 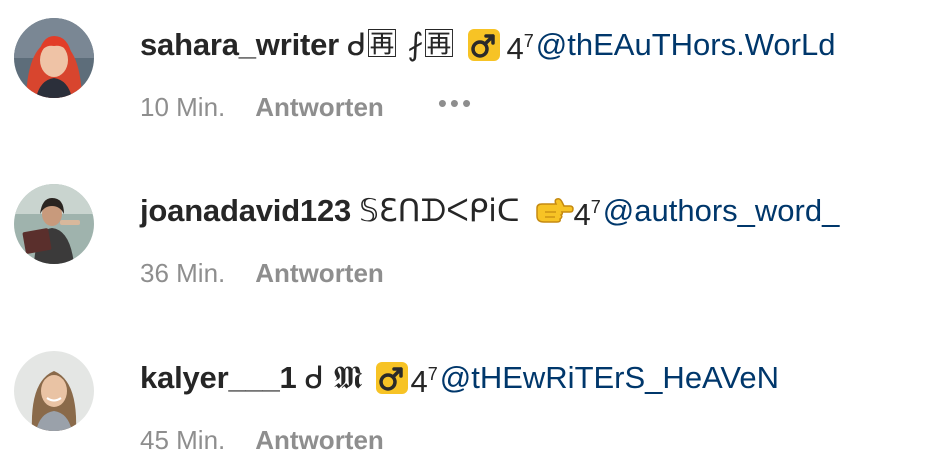 What do you see at coordinates (609, 378) in the screenshot?
I see `mention-link: @tHEwRiTErS_HeAVeN` at bounding box center [609, 378].